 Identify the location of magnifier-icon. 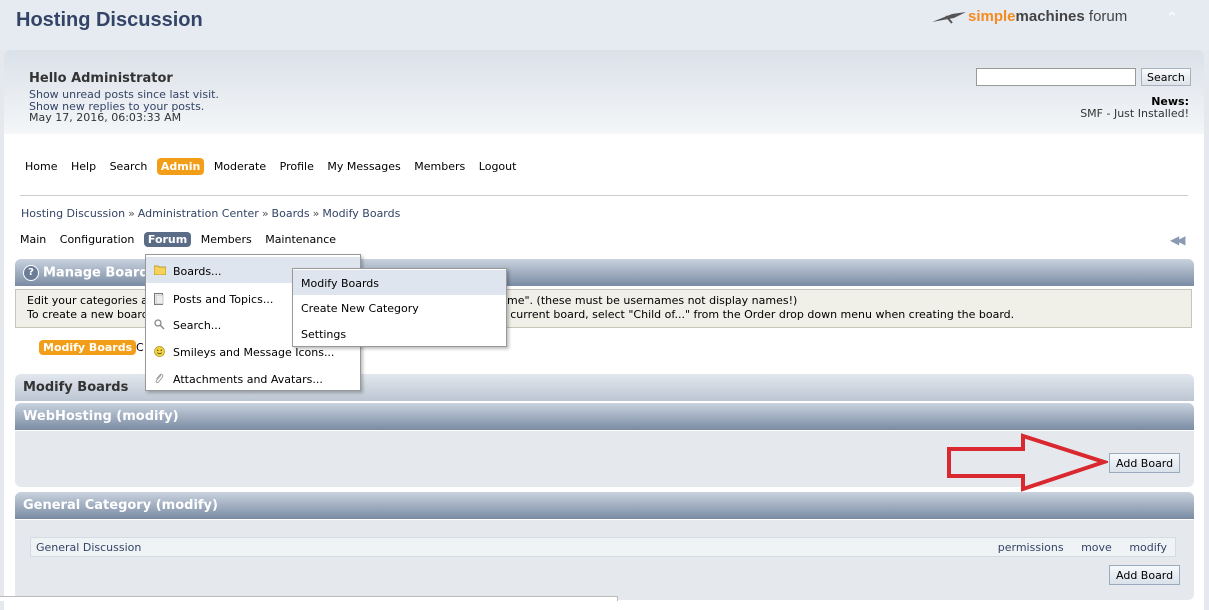
(159, 326).